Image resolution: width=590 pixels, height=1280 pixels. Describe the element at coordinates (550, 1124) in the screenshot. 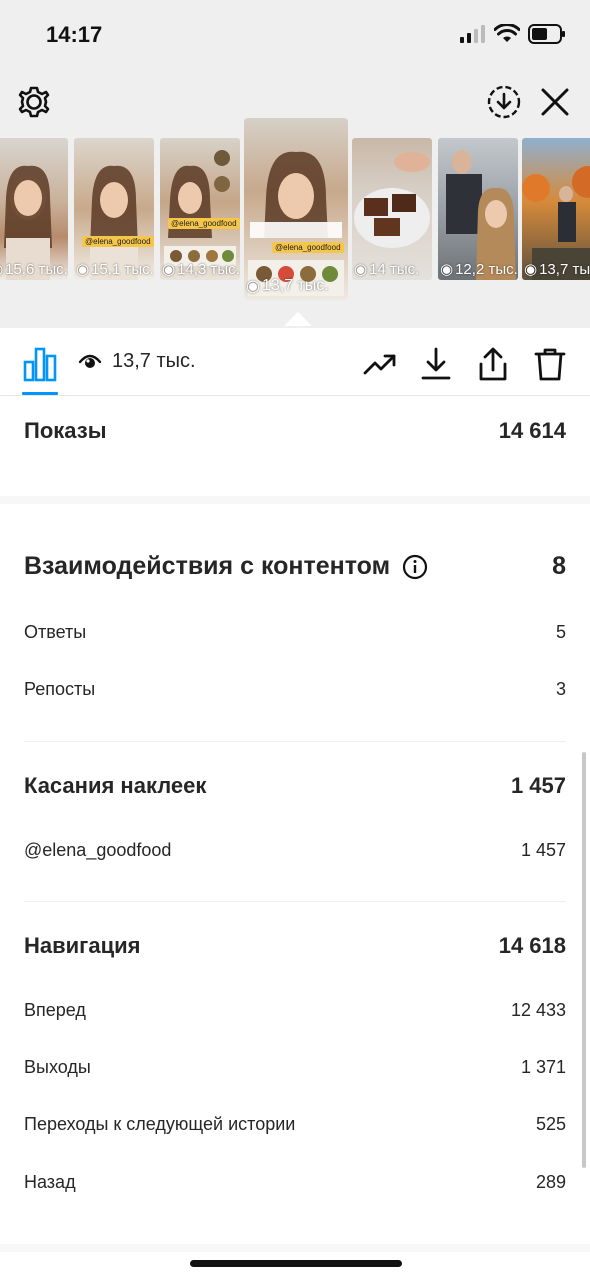

I see `next-story-value: 525` at that location.